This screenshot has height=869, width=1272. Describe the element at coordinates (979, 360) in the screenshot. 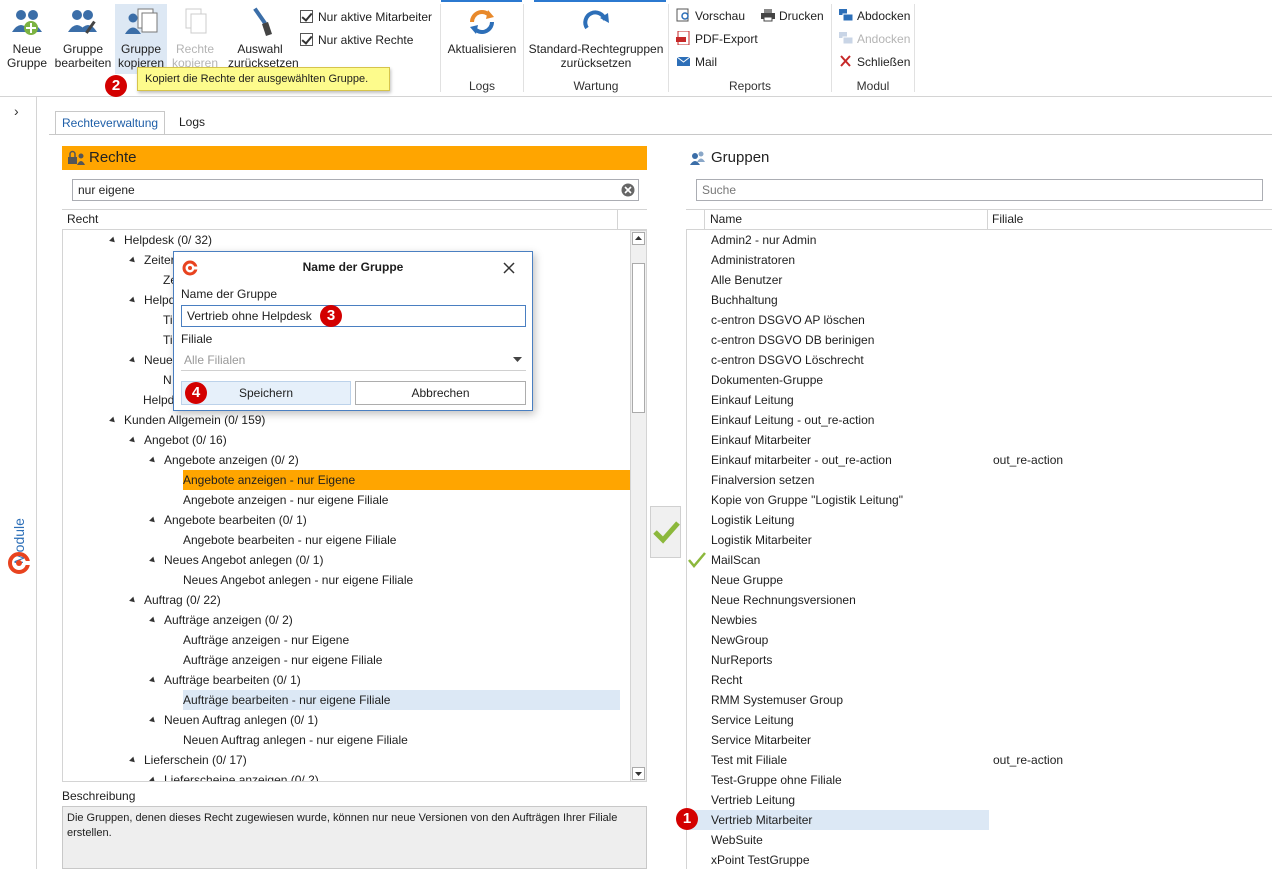

I see `group-row: c-entron DSGVO Löschrecht` at that location.